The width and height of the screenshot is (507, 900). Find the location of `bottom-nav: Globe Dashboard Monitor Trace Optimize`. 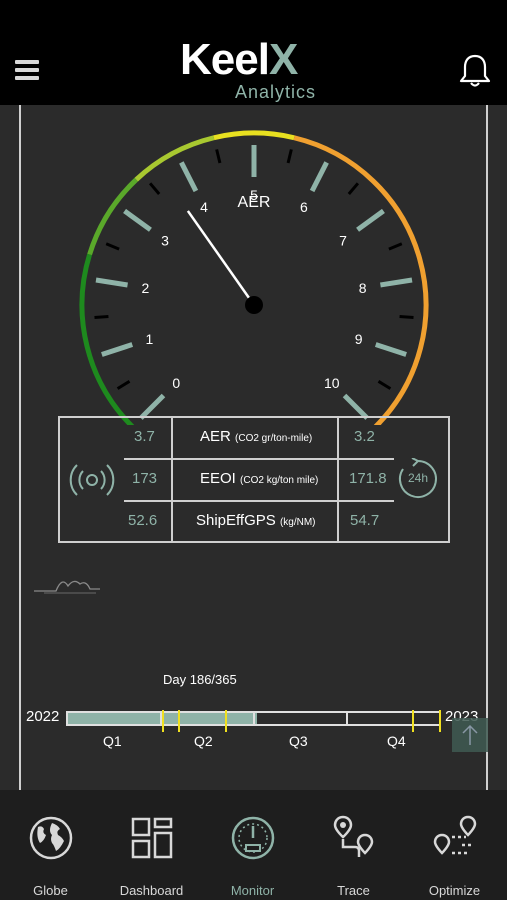

bottom-nav: Globe Dashboard Monitor Trace Optimize is located at coordinates (253, 845).